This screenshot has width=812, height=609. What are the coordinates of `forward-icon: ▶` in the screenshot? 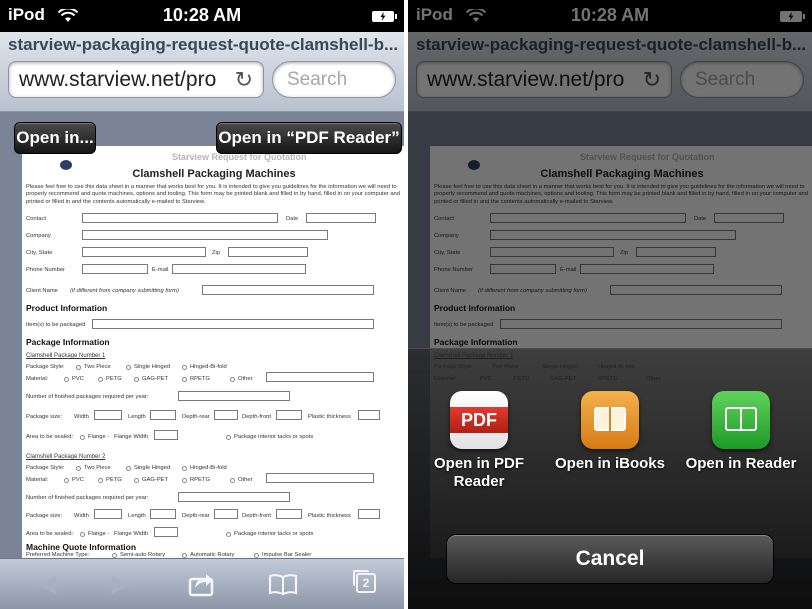 It's located at (121, 584).